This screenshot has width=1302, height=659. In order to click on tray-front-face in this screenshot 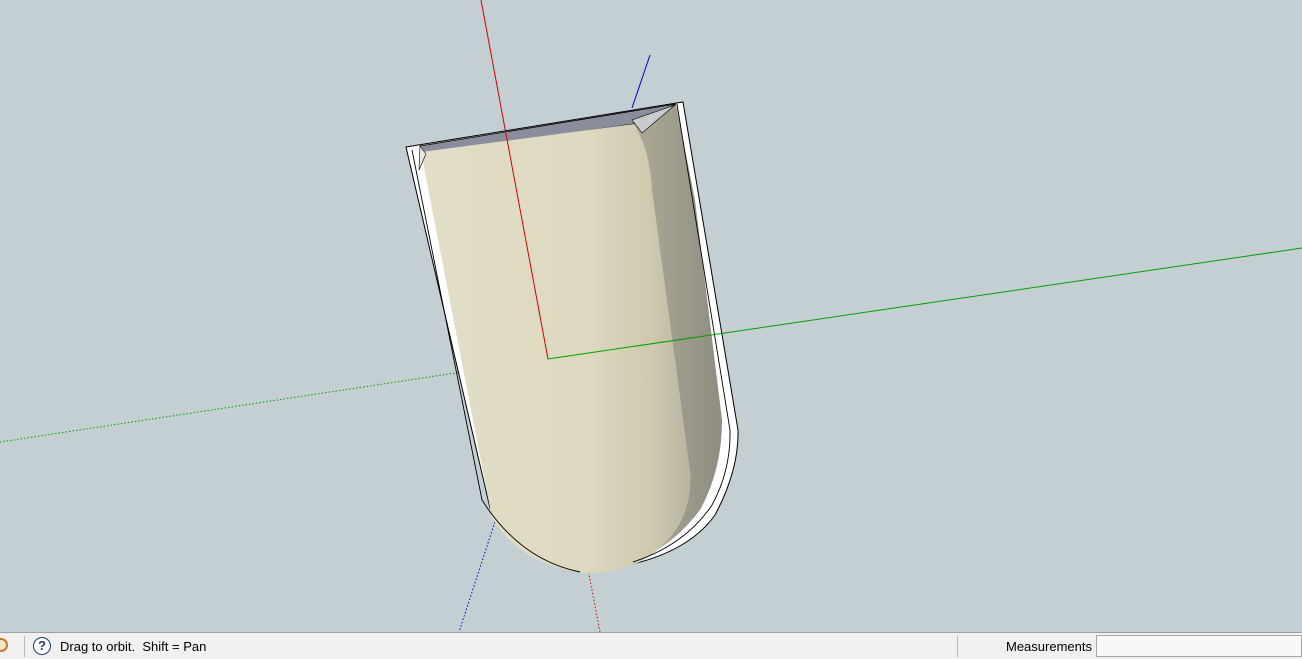, I will do `click(556, 349)`.